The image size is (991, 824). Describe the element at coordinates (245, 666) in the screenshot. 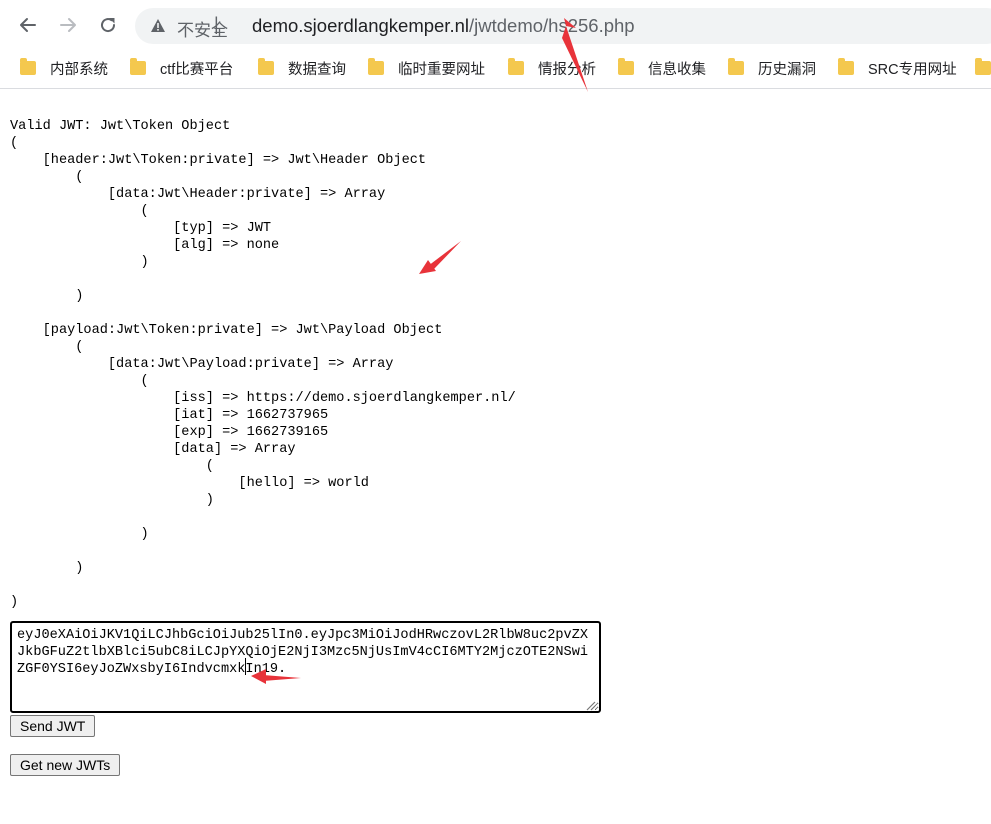

I see `text-cursor` at that location.